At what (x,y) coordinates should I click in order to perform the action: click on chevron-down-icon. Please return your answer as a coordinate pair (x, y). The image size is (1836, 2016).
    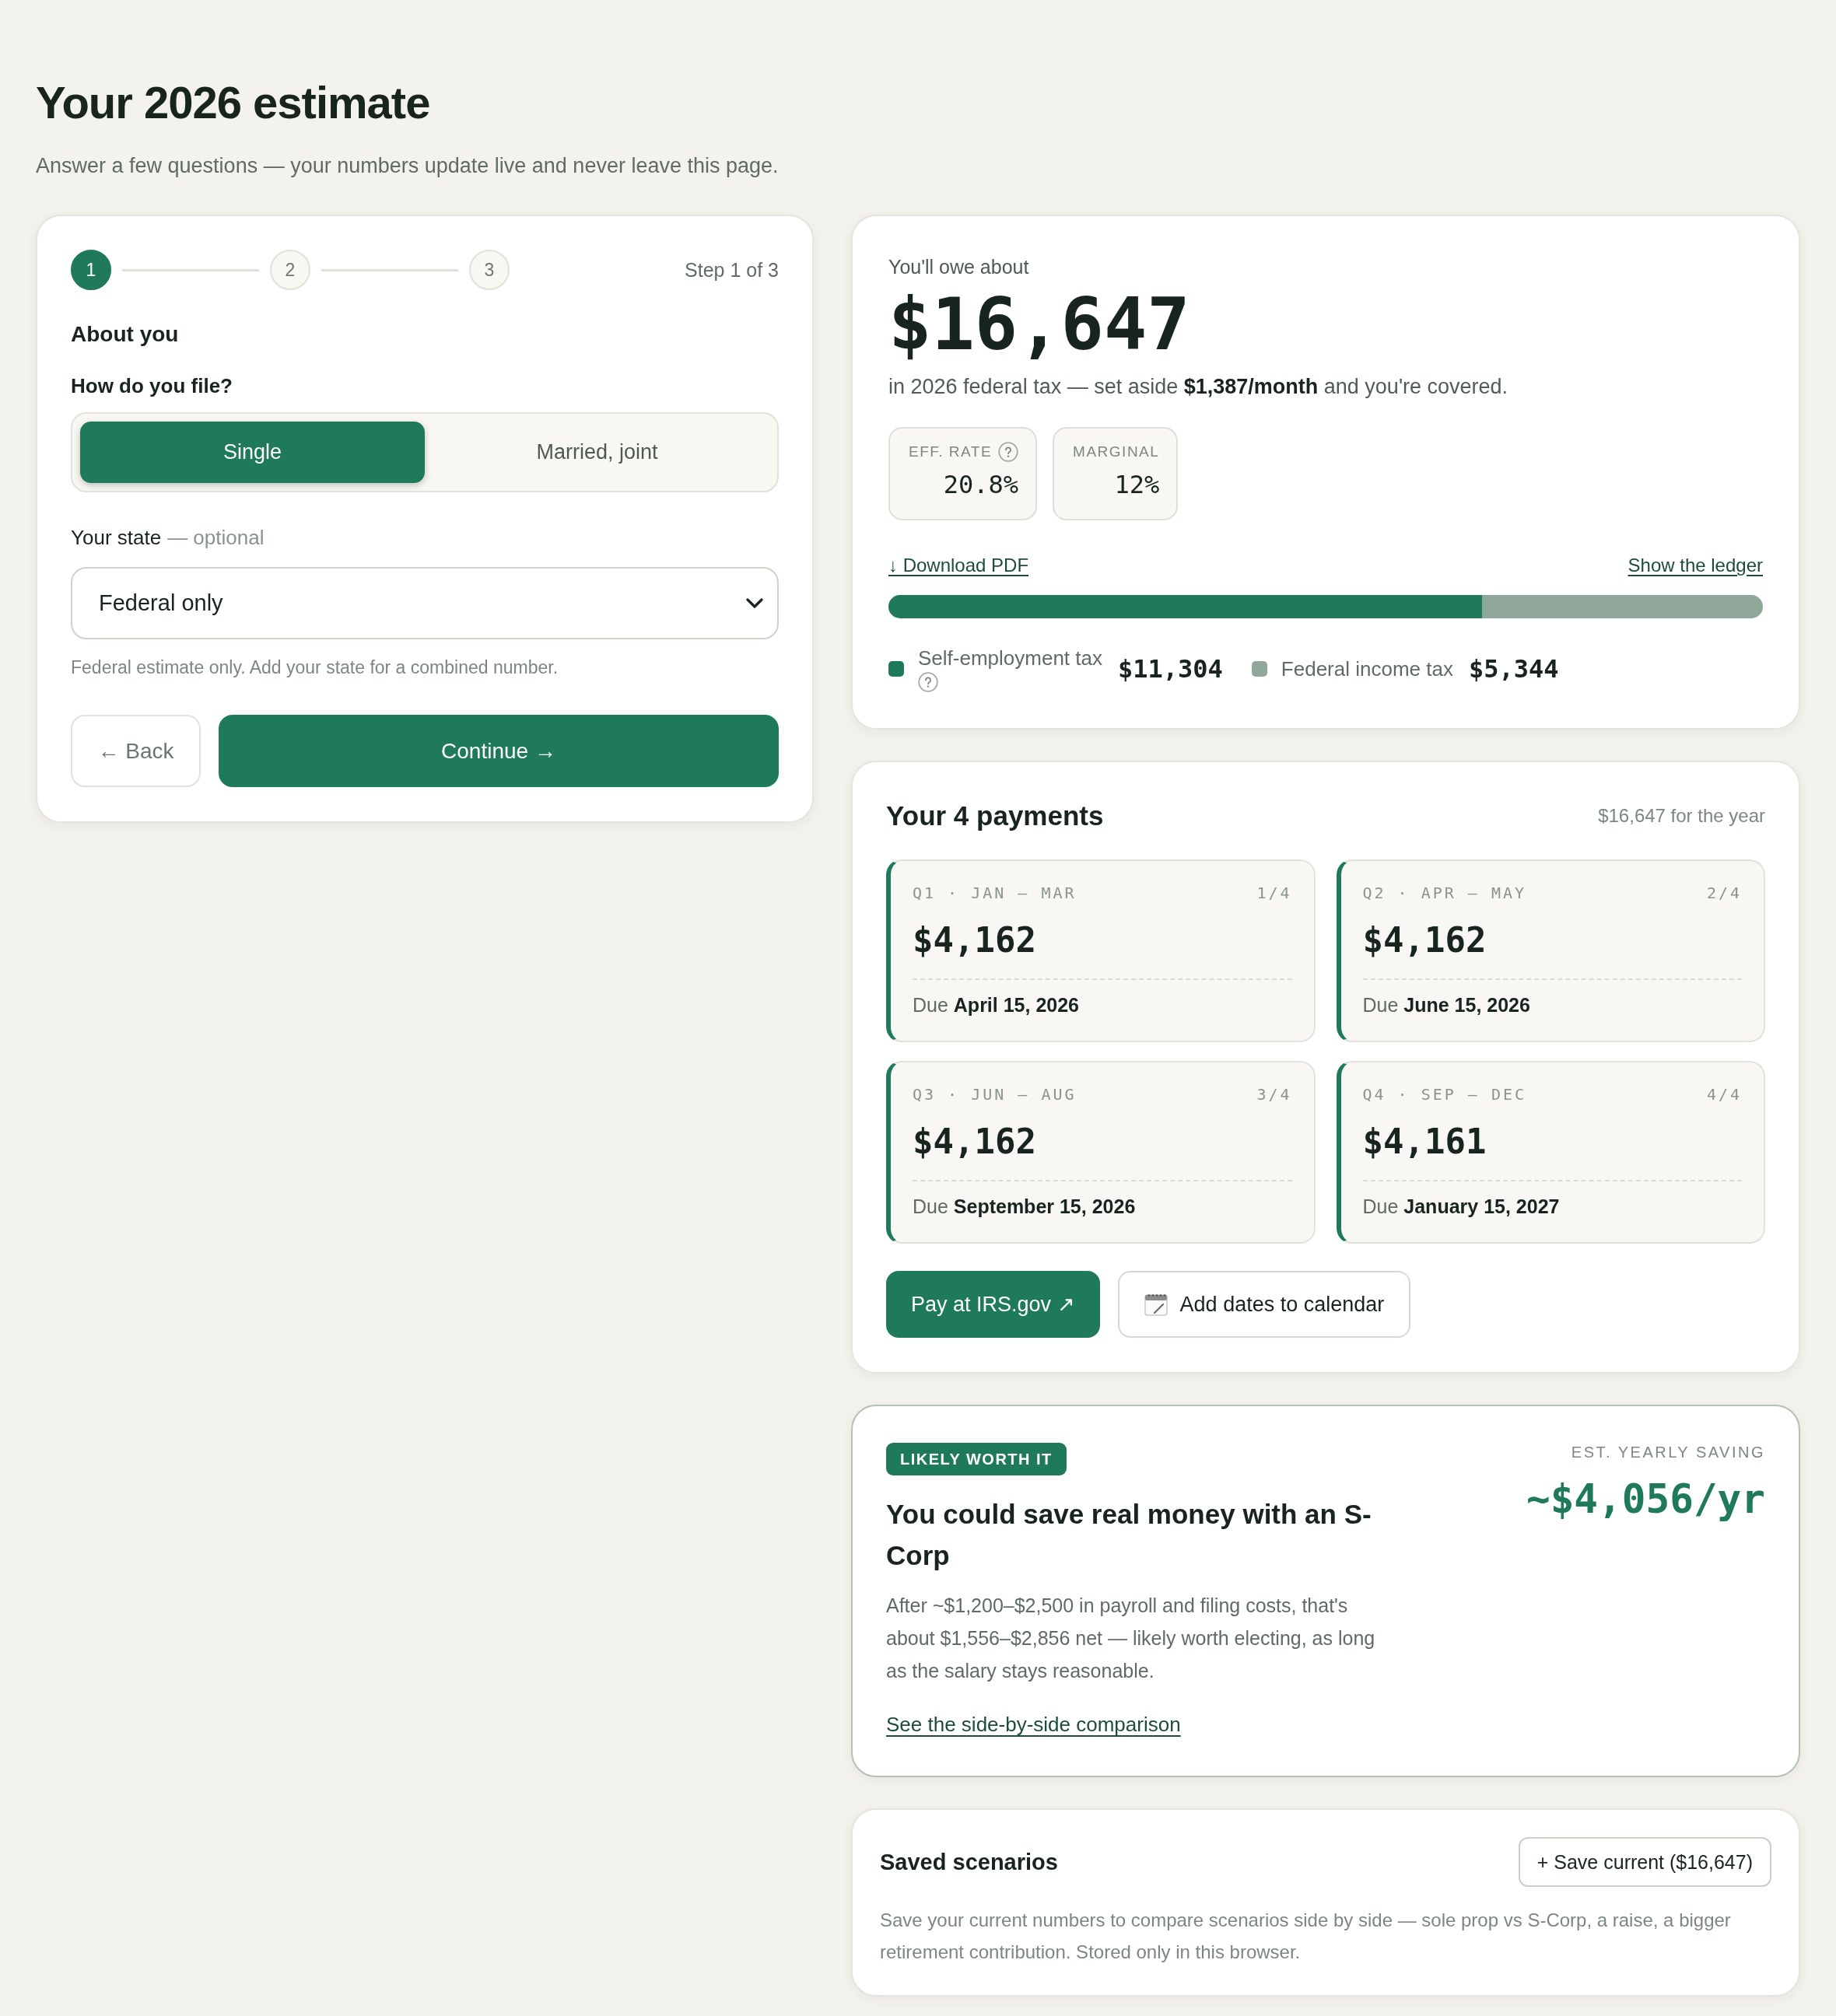
    Looking at the image, I should click on (754, 603).